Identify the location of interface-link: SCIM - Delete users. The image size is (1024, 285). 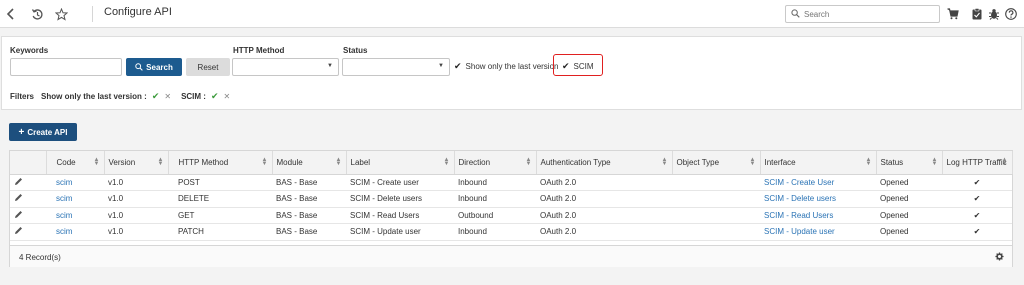
(818, 199).